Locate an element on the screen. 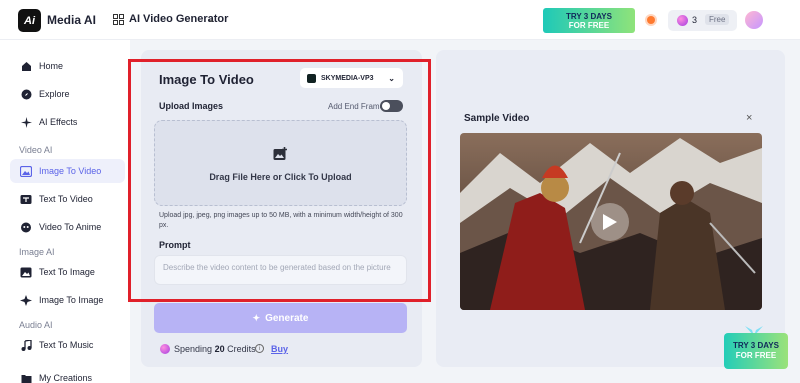 This screenshot has height=383, width=800. sidebar-item-text-to-image: Text To Image is located at coordinates (67, 272).